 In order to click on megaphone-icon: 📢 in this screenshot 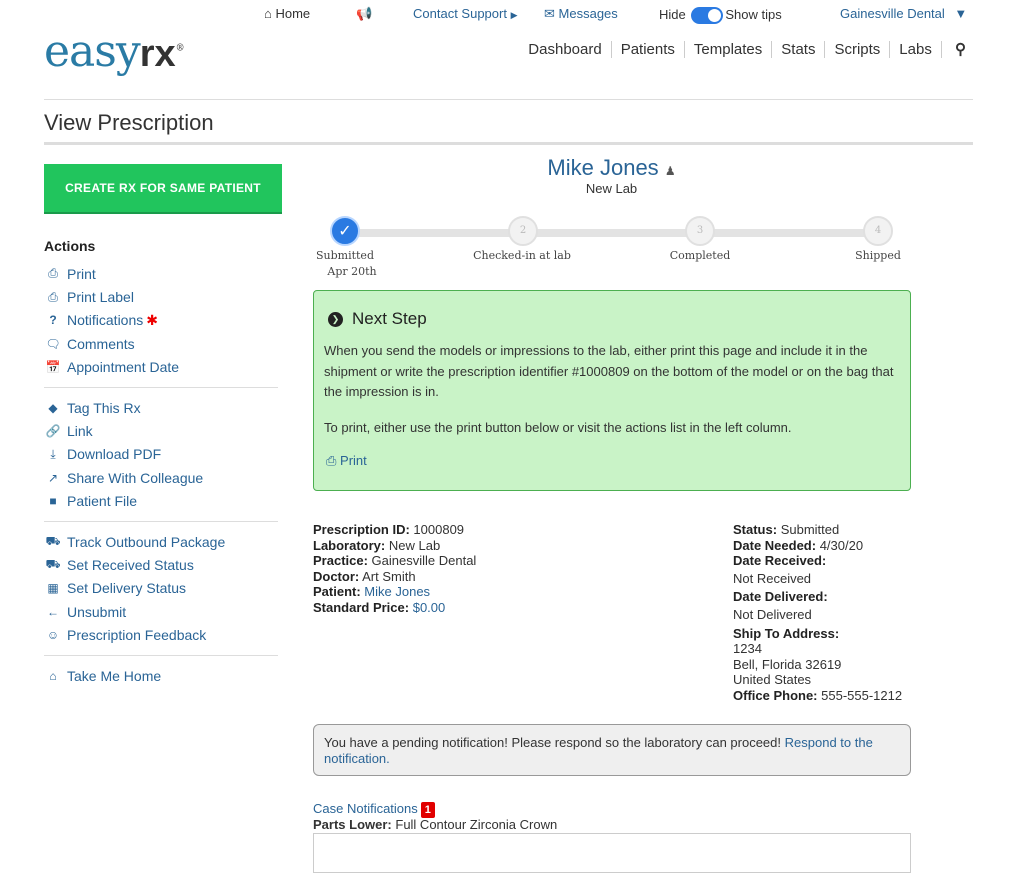, I will do `click(364, 14)`.